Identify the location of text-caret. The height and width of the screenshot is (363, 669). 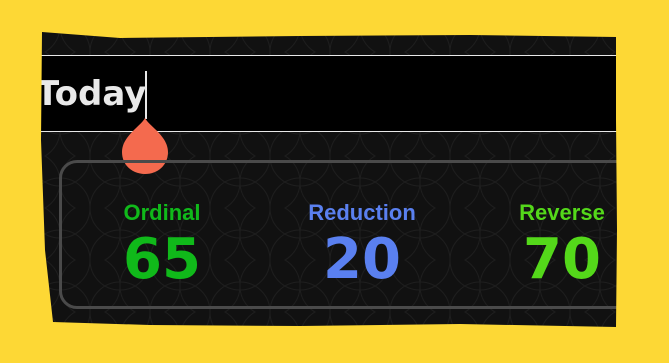
(146, 95).